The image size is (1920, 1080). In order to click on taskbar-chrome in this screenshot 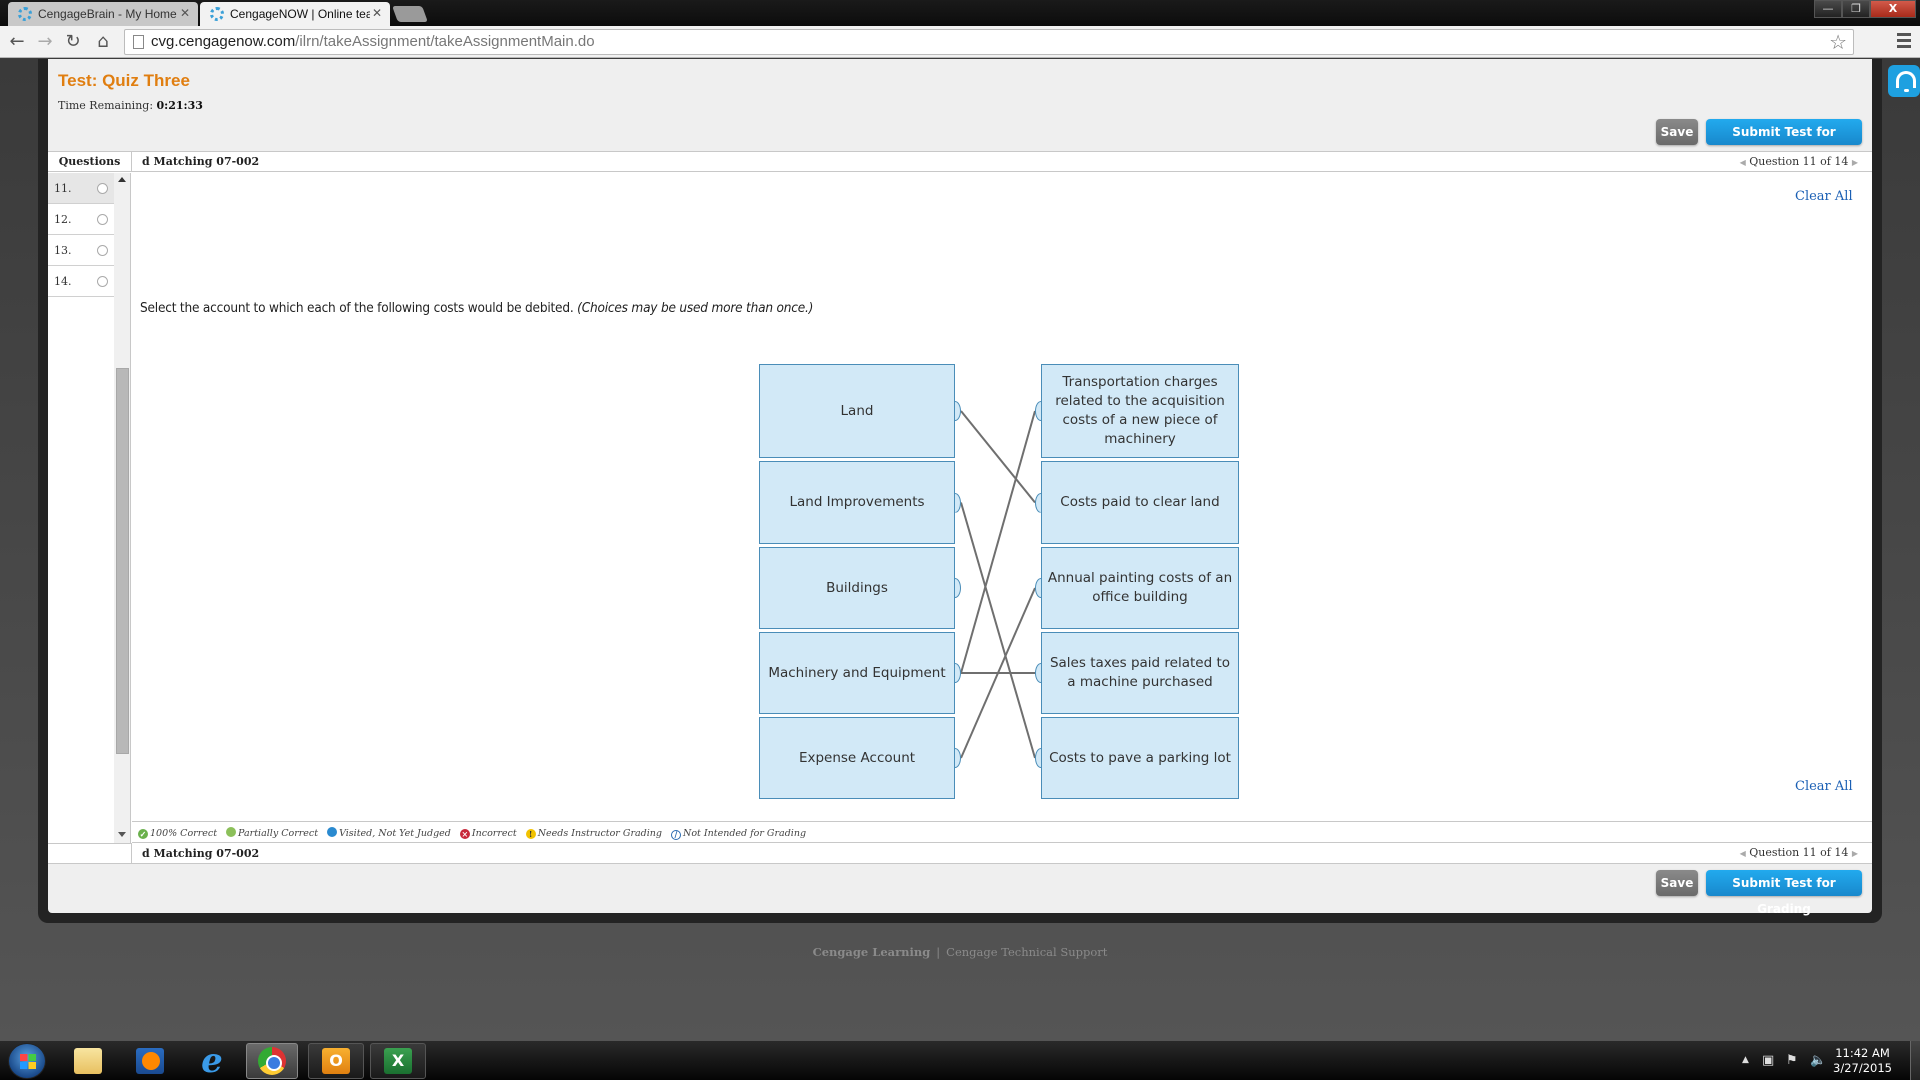, I will do `click(272, 1061)`.